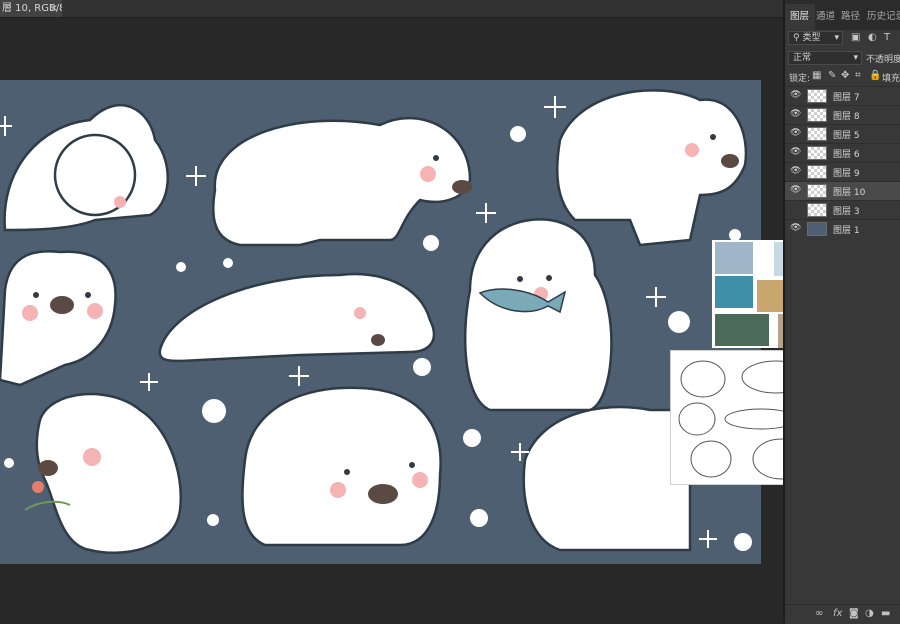 The height and width of the screenshot is (624, 900). I want to click on layer-name: 图层 10, so click(849, 191).